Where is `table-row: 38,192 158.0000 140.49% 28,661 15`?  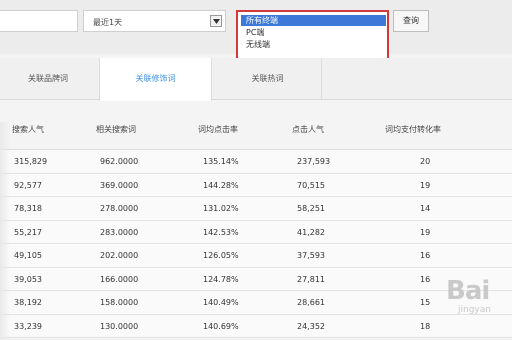
table-row: 38,192 158.0000 140.49% 28,661 15 is located at coordinates (256, 303).